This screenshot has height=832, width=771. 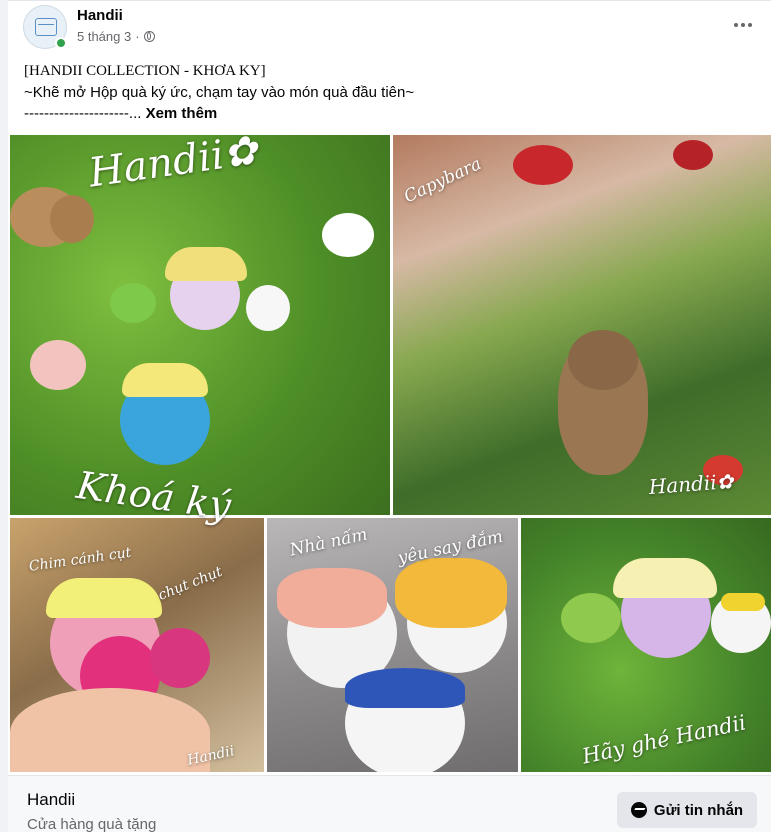 I want to click on gift-box-icon, so click(x=46, y=27).